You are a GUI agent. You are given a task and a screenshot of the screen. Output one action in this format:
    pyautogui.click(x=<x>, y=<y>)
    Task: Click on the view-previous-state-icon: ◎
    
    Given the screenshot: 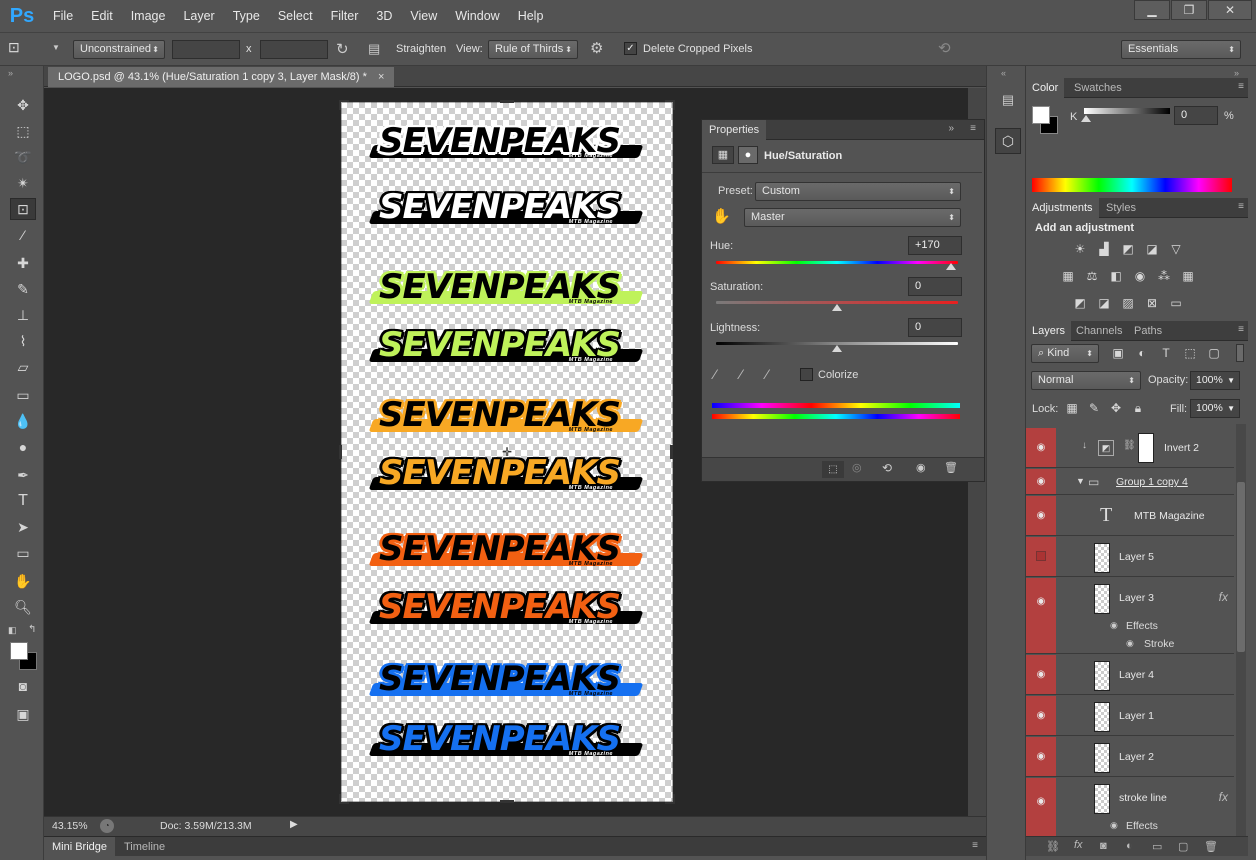 What is the action you would take?
    pyautogui.click(x=857, y=467)
    